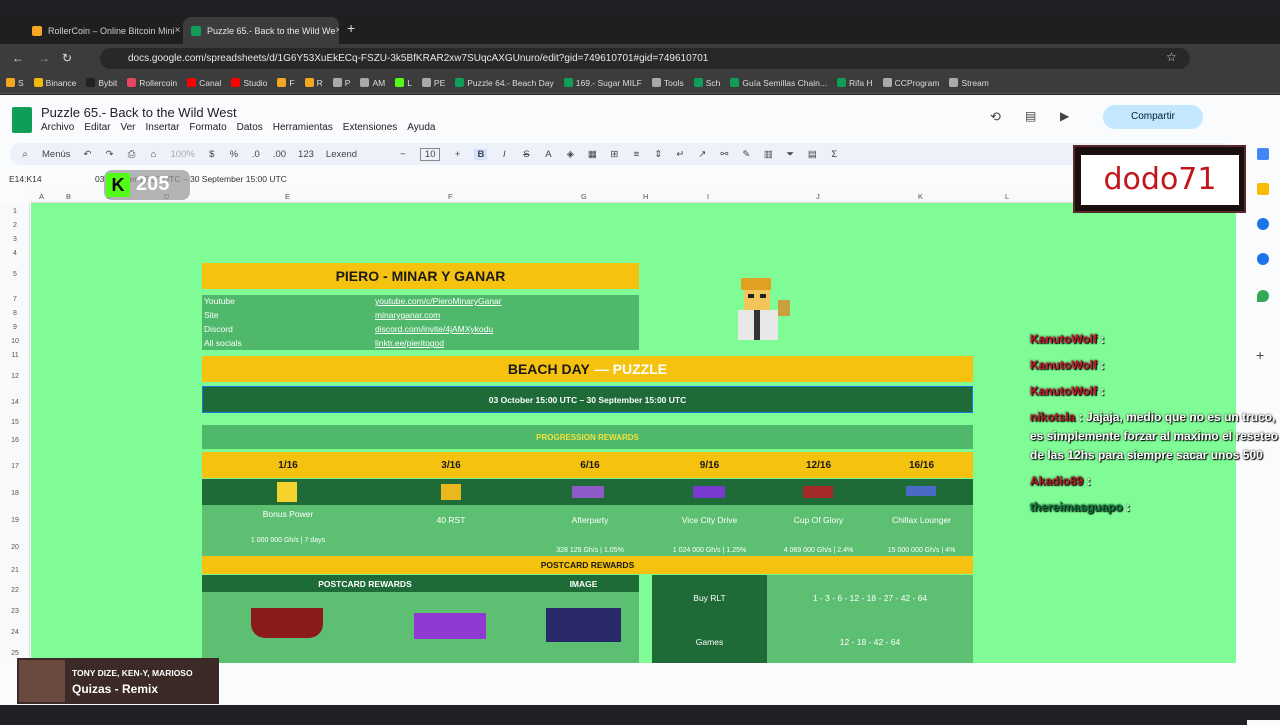 Image resolution: width=1280 pixels, height=725 pixels. Describe the element at coordinates (15, 253) in the screenshot. I see `row-header: 4` at that location.